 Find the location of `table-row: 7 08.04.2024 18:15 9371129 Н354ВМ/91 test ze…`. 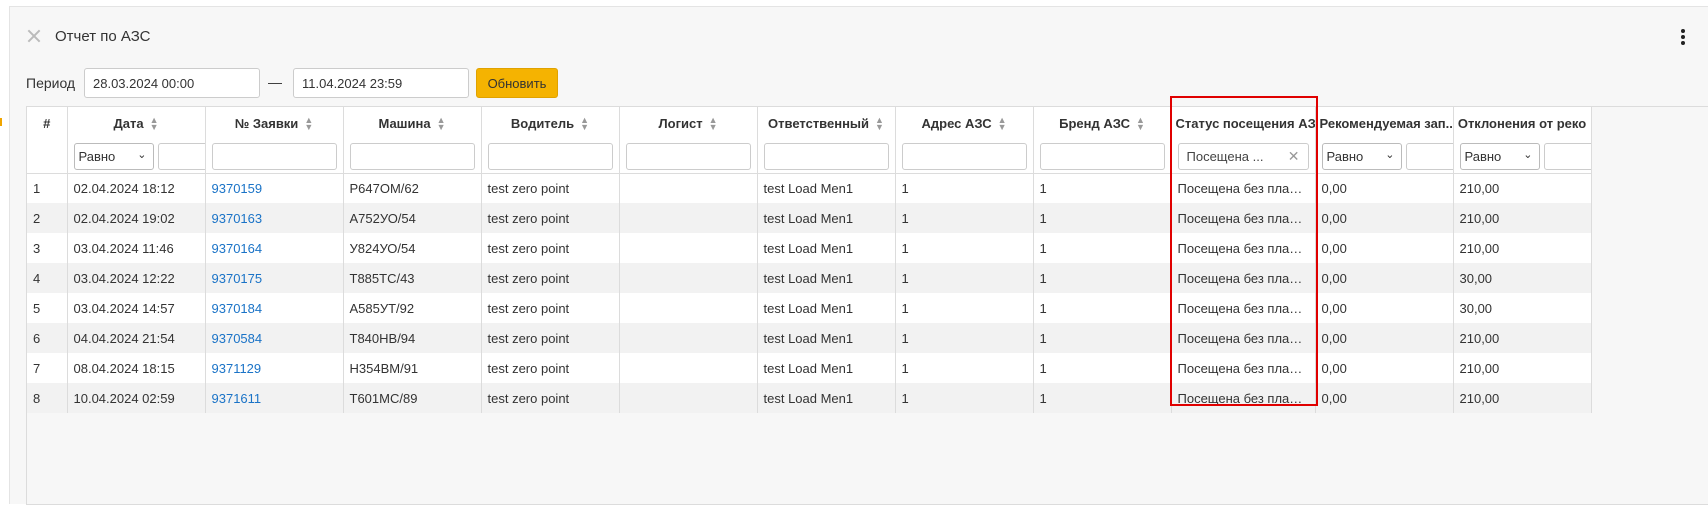

table-row: 7 08.04.2024 18:15 9371129 Н354ВМ/91 test ze… is located at coordinates (809, 368).